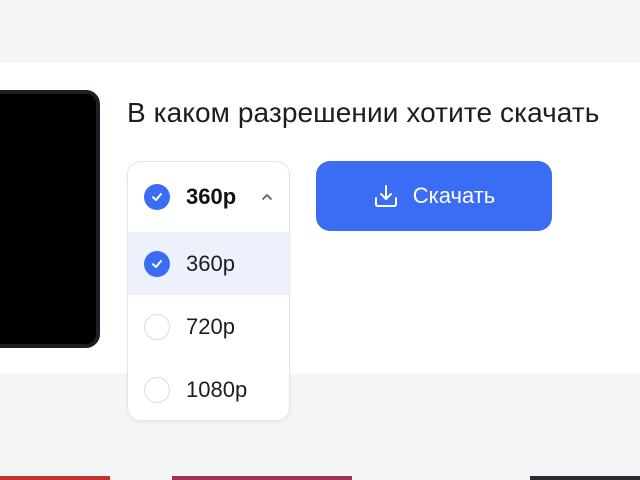 The height and width of the screenshot is (480, 640). Describe the element at coordinates (50, 219) in the screenshot. I see `video-thumbnail` at that location.